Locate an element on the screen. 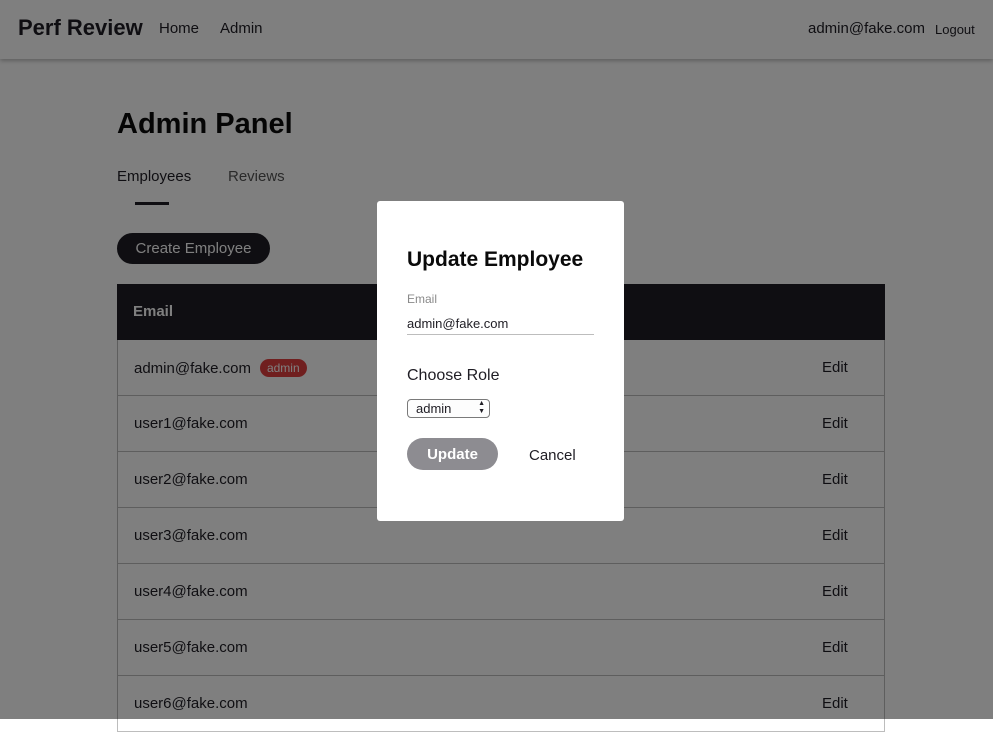  role-select: admin ▲ ▼ is located at coordinates (448, 408).